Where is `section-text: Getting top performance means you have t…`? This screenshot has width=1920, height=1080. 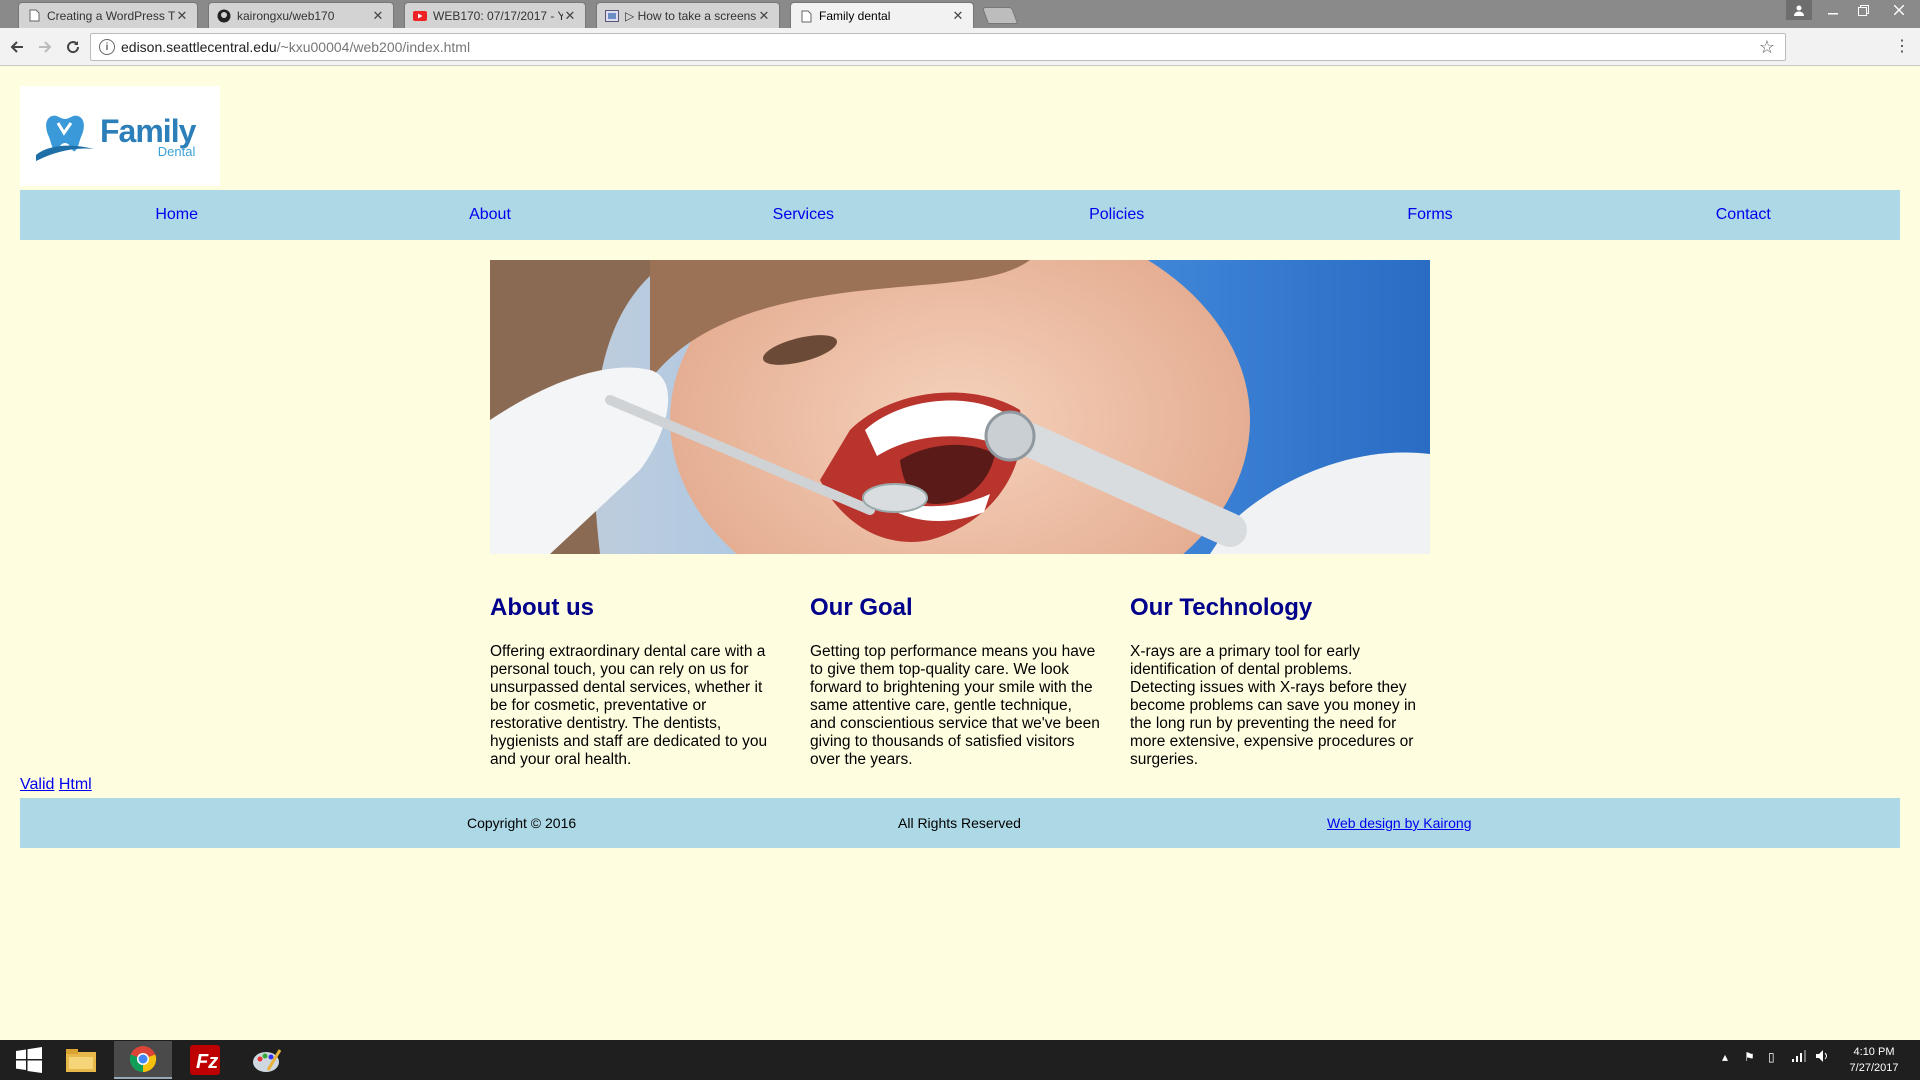
section-text: Getting top performance means you have t… is located at coordinates (955, 705).